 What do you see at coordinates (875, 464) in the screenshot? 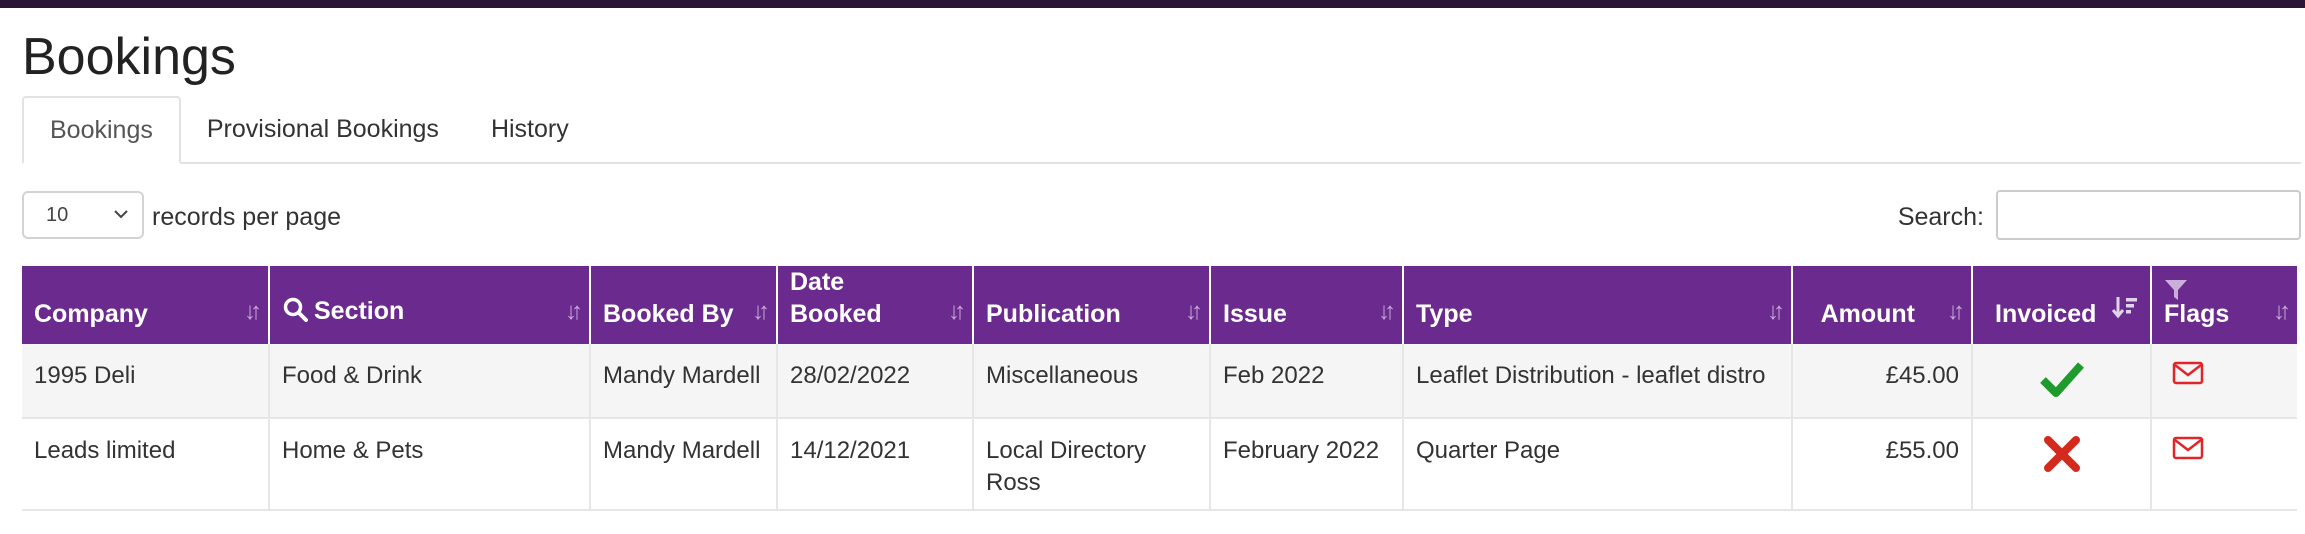
I see `cell-date-booked: 14/12/2021` at bounding box center [875, 464].